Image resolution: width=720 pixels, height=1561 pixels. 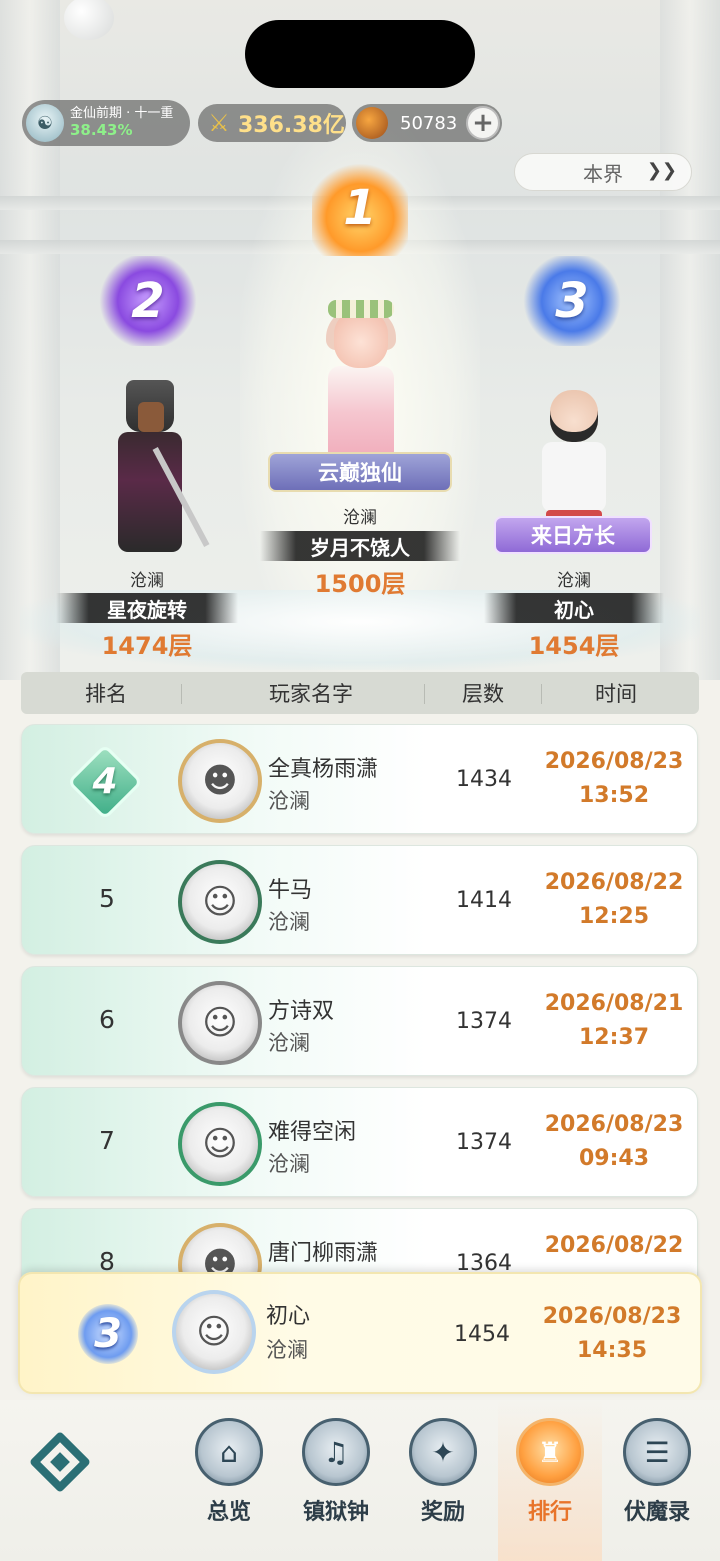 I want to click on rank-3-name: 初心, so click(x=574, y=608).